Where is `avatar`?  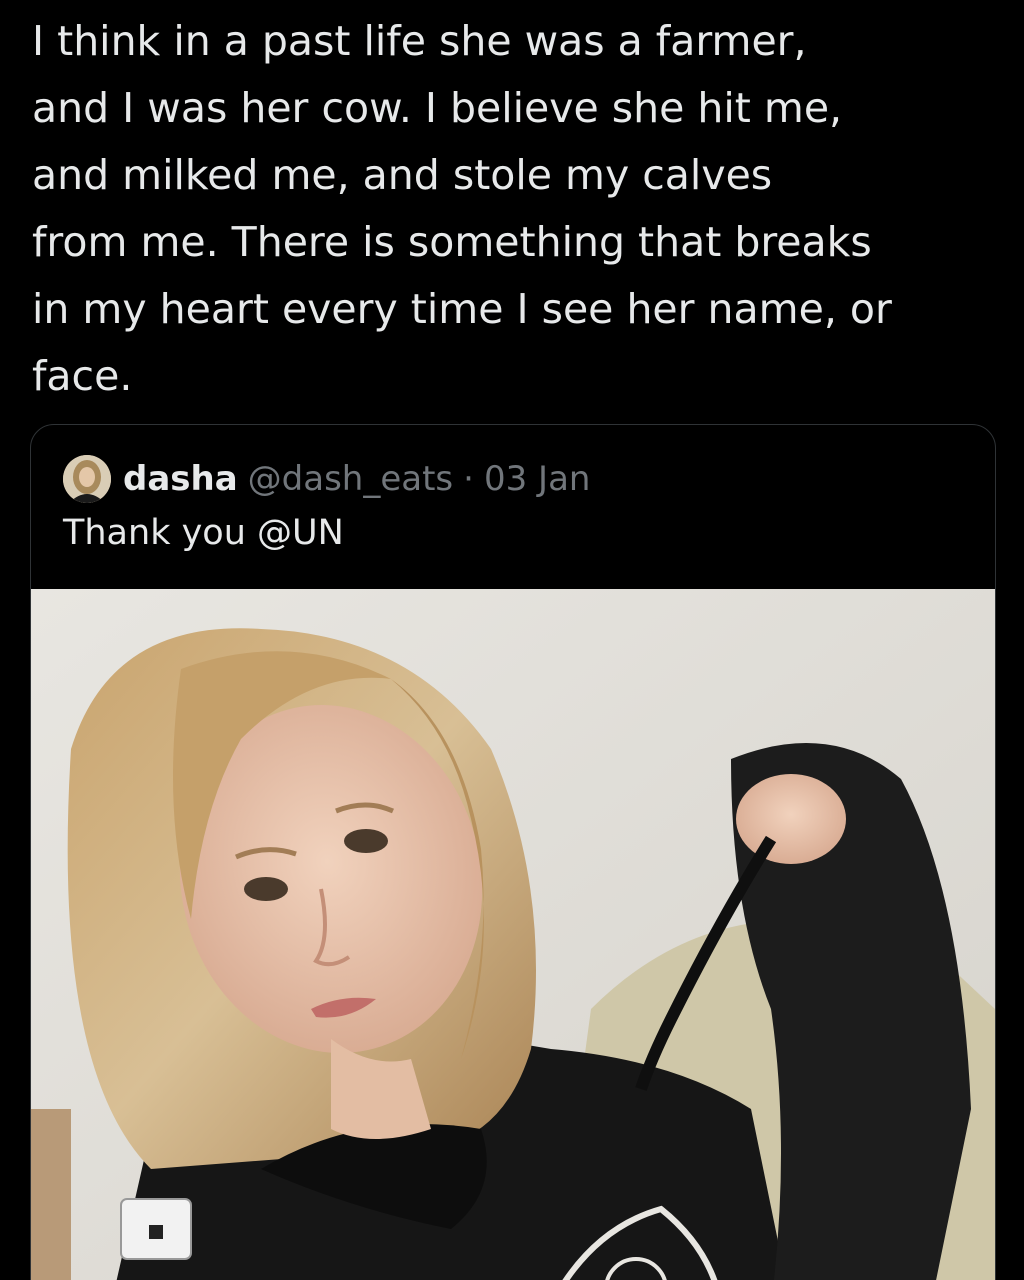 avatar is located at coordinates (87, 479).